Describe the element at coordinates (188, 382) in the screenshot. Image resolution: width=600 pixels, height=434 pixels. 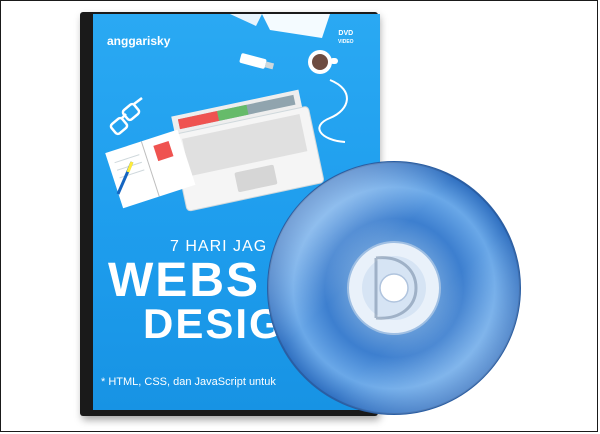
I see `cover-tagline: * HTML, CSS, dan JavaScript untuk` at that location.